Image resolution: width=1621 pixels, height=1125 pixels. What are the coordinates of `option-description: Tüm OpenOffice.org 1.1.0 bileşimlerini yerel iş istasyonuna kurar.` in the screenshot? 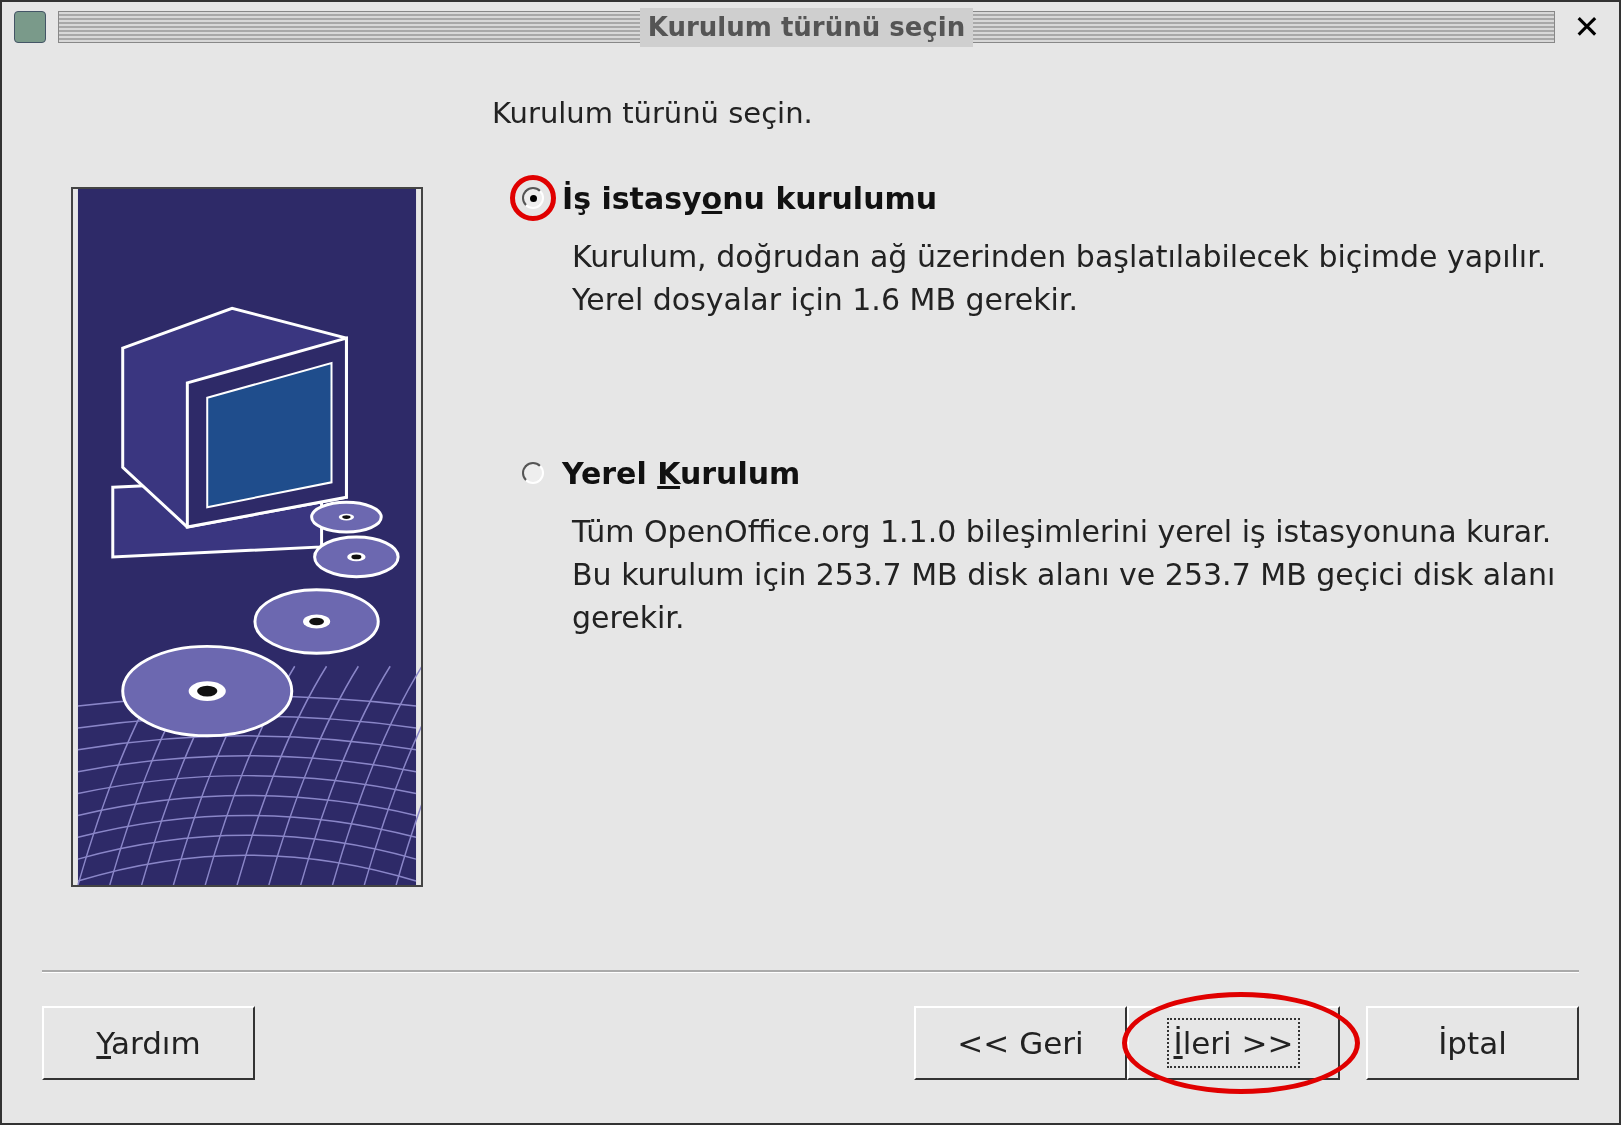 It's located at (1062, 531).